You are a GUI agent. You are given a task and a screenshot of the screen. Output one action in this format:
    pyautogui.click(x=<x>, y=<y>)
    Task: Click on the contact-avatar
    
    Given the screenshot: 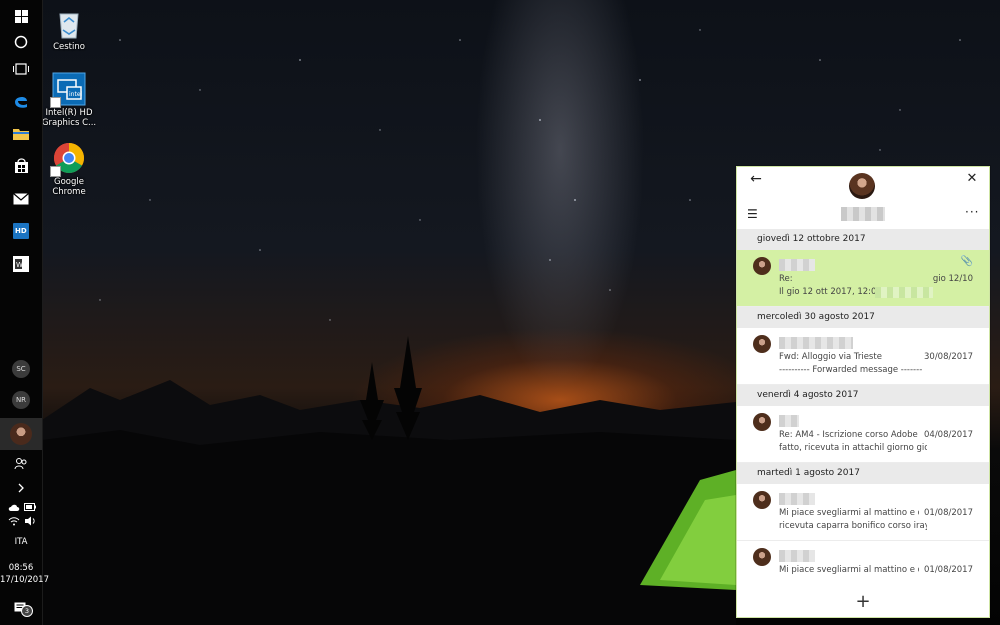 What is the action you would take?
    pyautogui.click(x=862, y=186)
    